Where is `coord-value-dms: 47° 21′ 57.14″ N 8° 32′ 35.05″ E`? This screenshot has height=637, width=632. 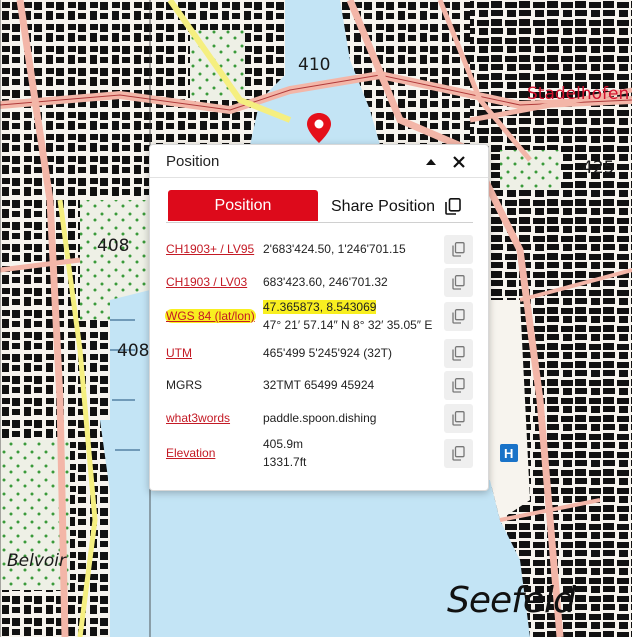 coord-value-dms: 47° 21′ 57.14″ N 8° 32′ 35.05″ E is located at coordinates (348, 325).